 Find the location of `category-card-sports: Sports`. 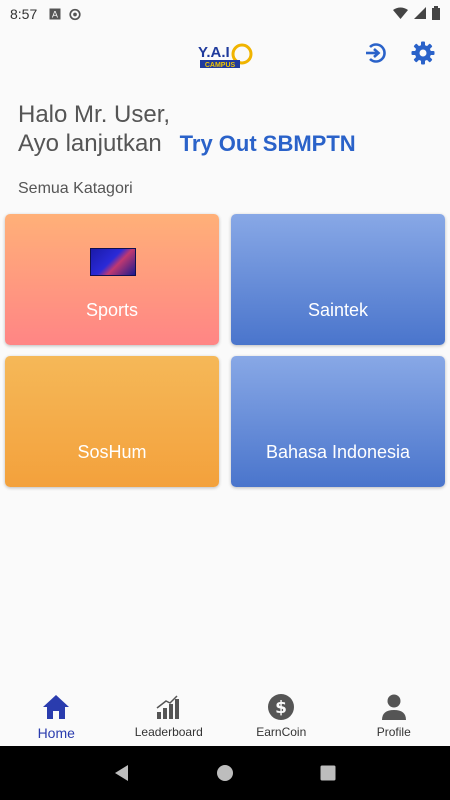

category-card-sports: Sports is located at coordinates (112, 279).